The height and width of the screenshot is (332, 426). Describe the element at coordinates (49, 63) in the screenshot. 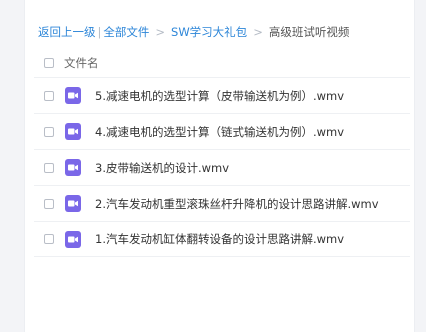

I see `select-all-checkbox` at that location.